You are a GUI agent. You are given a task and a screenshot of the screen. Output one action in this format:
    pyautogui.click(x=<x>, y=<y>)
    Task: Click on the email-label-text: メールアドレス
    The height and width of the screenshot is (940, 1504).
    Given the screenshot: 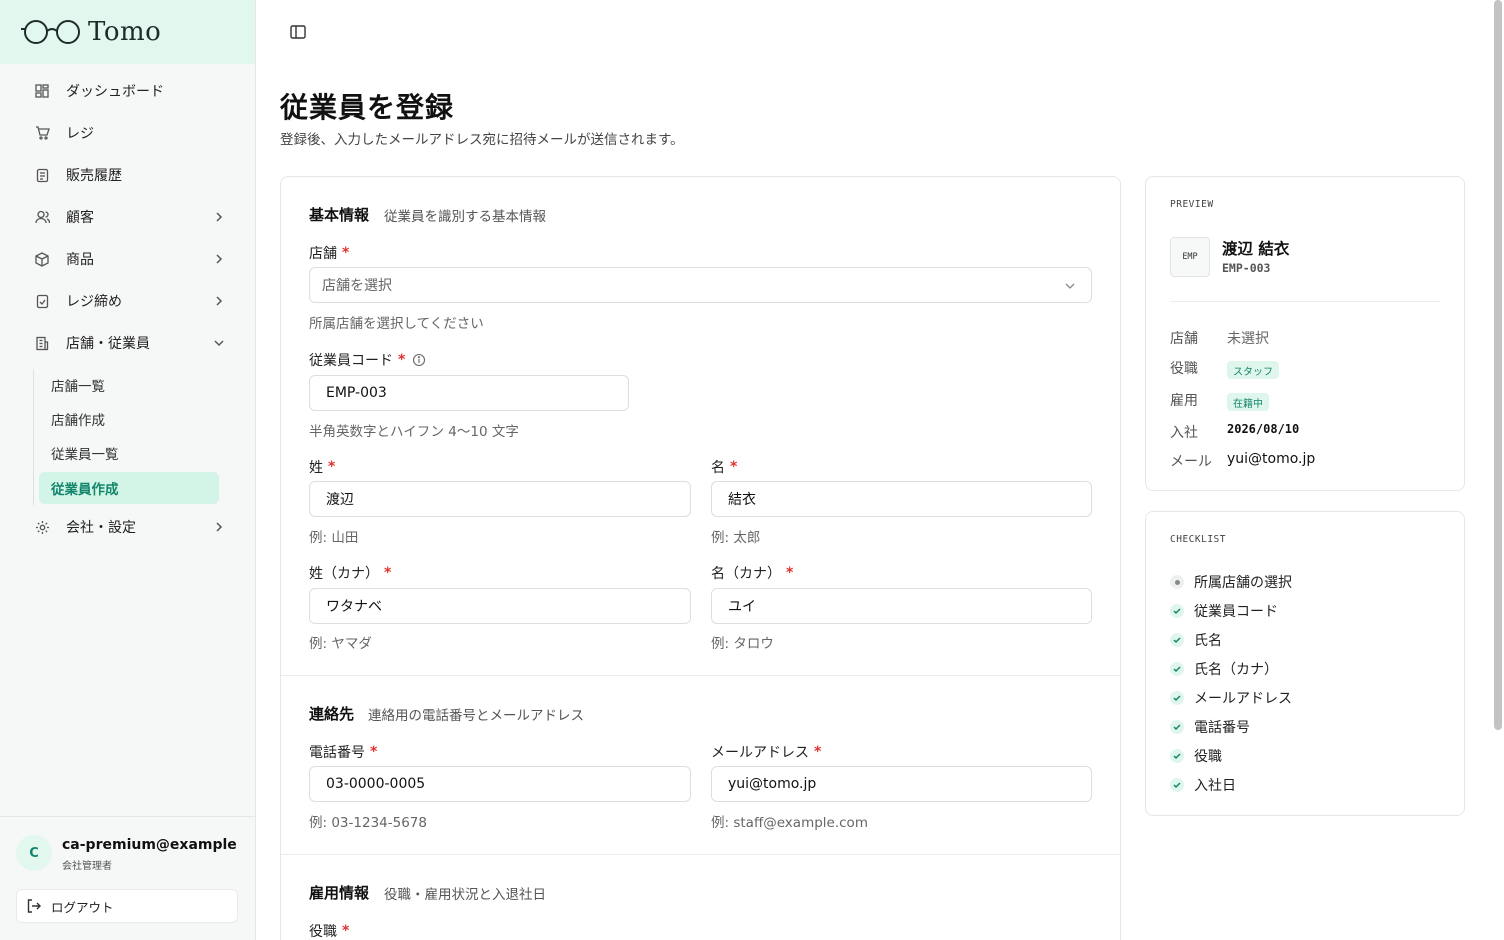 What is the action you would take?
    pyautogui.click(x=760, y=753)
    